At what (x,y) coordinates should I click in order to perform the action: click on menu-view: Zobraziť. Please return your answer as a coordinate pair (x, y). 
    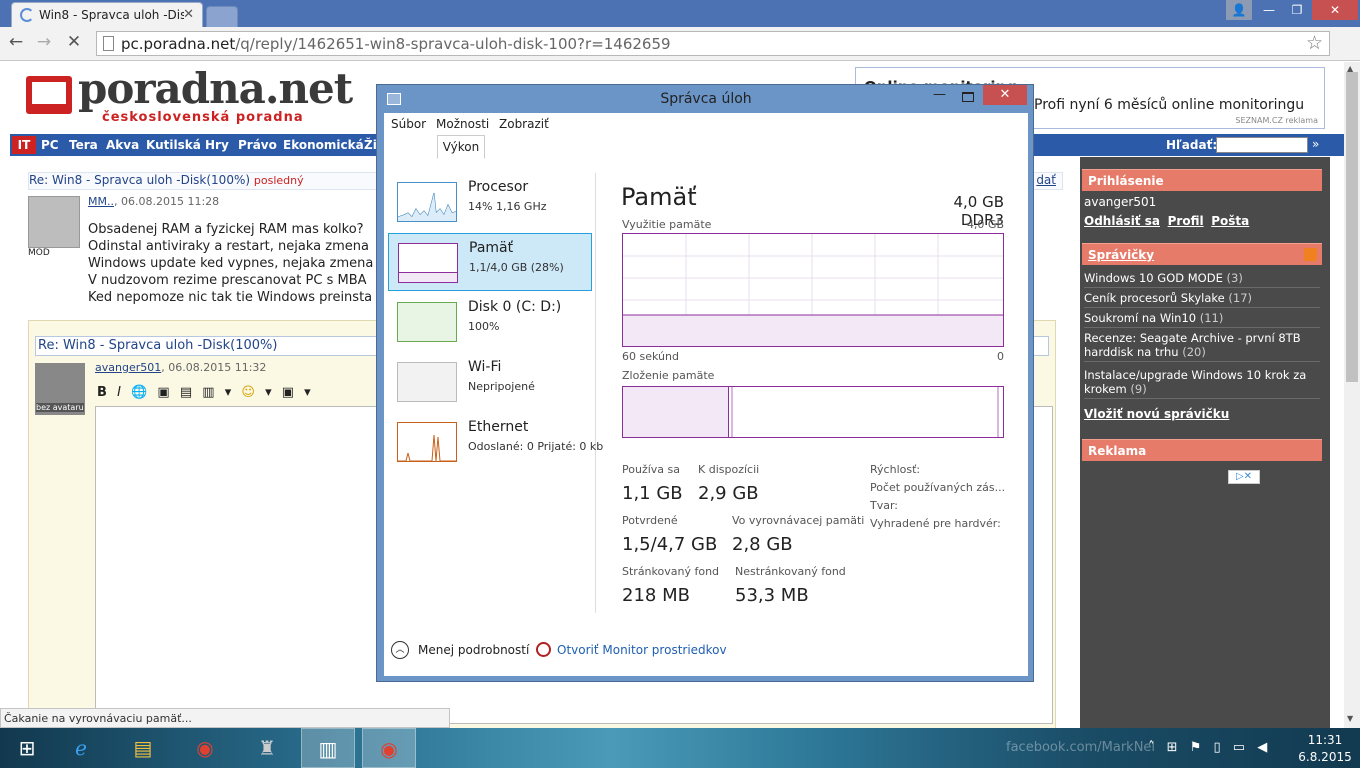
    Looking at the image, I should click on (524, 124).